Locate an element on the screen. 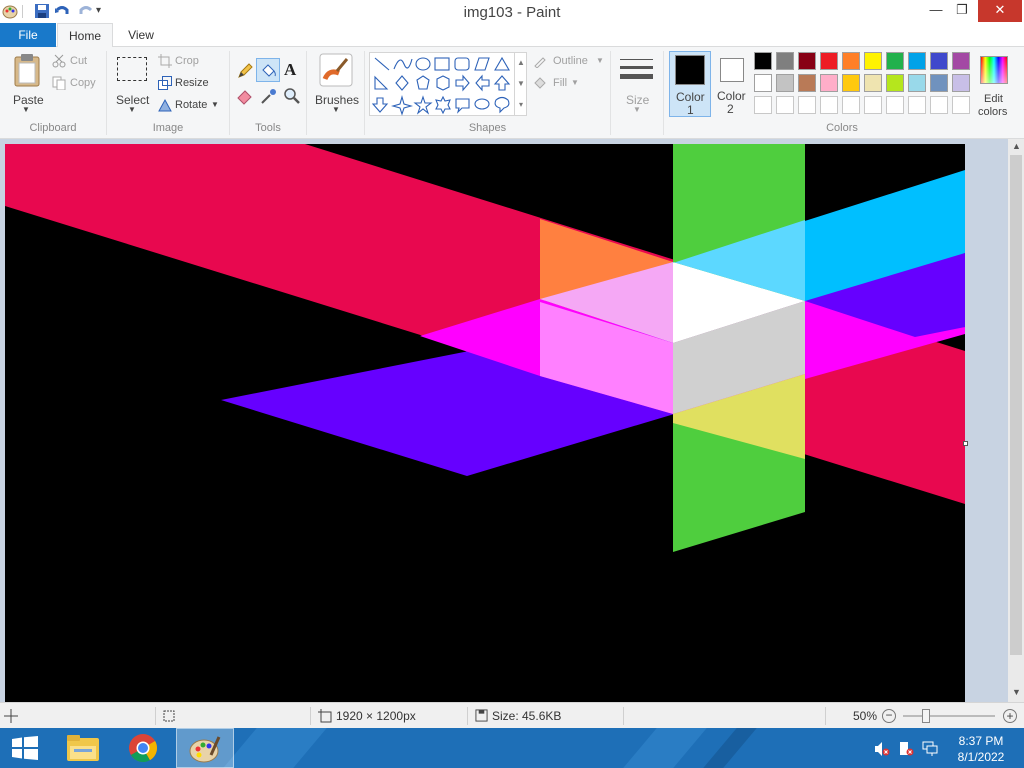 The image size is (1024, 768). zoom-in-button: + is located at coordinates (1010, 716).